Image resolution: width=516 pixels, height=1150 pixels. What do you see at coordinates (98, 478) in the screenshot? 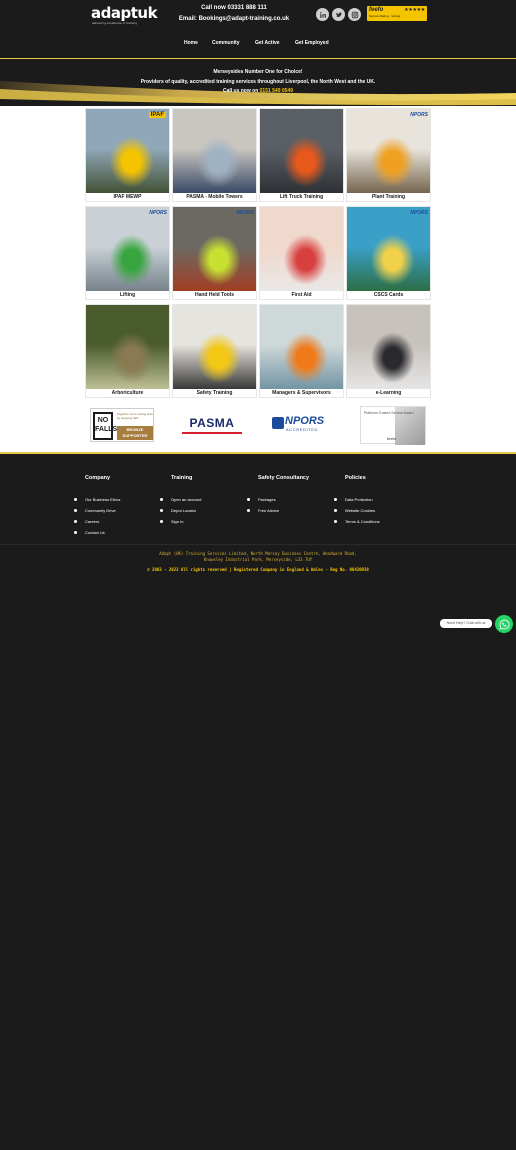
I see `footer-heading: Company` at bounding box center [98, 478].